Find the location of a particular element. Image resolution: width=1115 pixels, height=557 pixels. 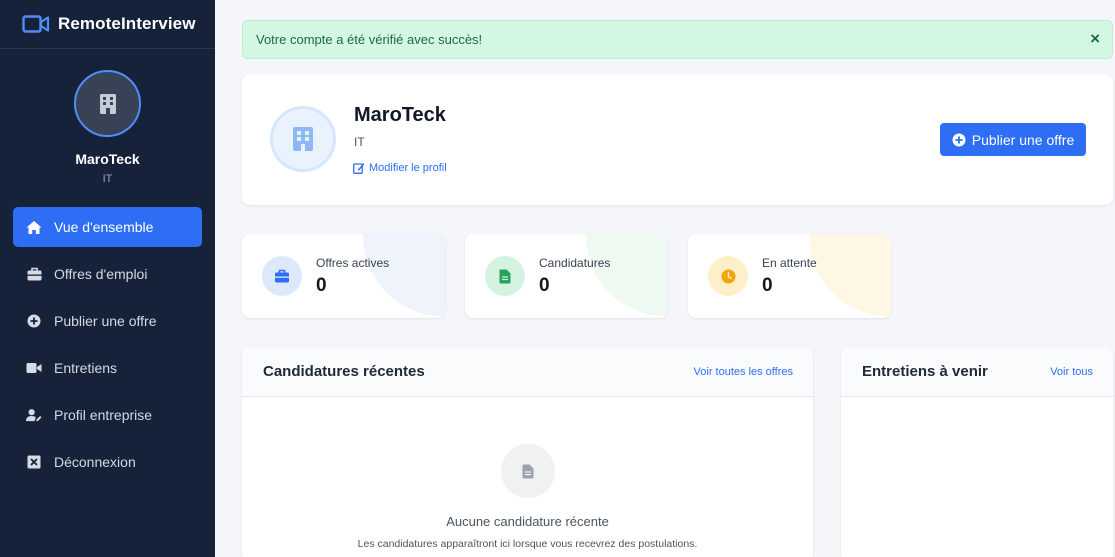

empty-state-title: Aucune candidature récente is located at coordinates (527, 521).